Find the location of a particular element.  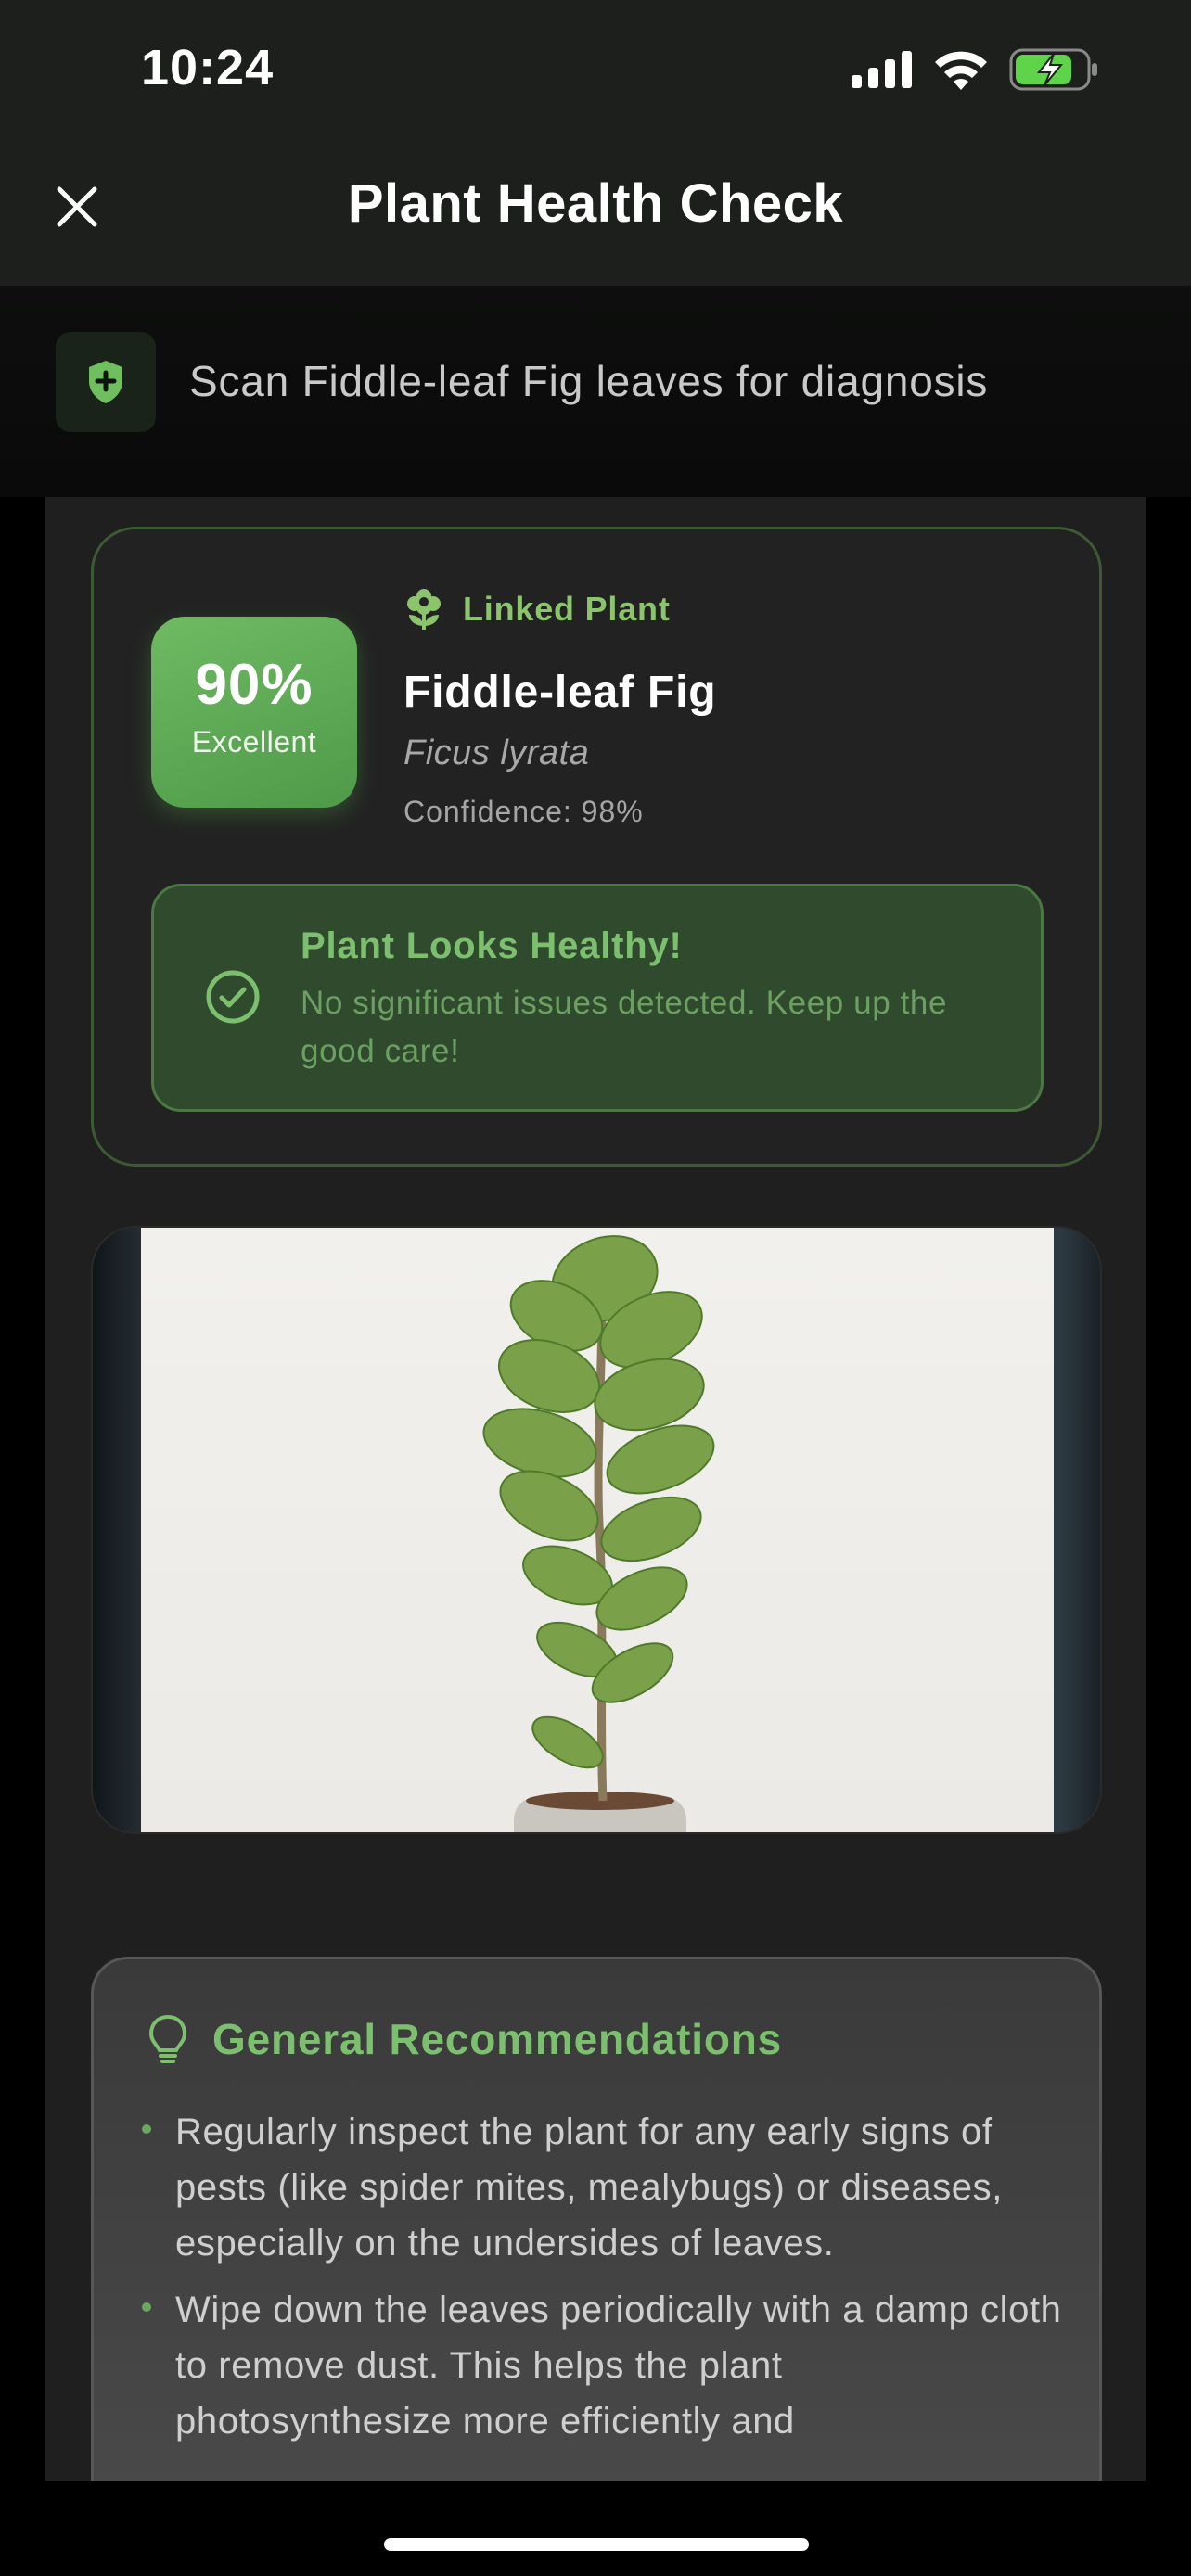

lightbulb-icon is located at coordinates (167, 2038).